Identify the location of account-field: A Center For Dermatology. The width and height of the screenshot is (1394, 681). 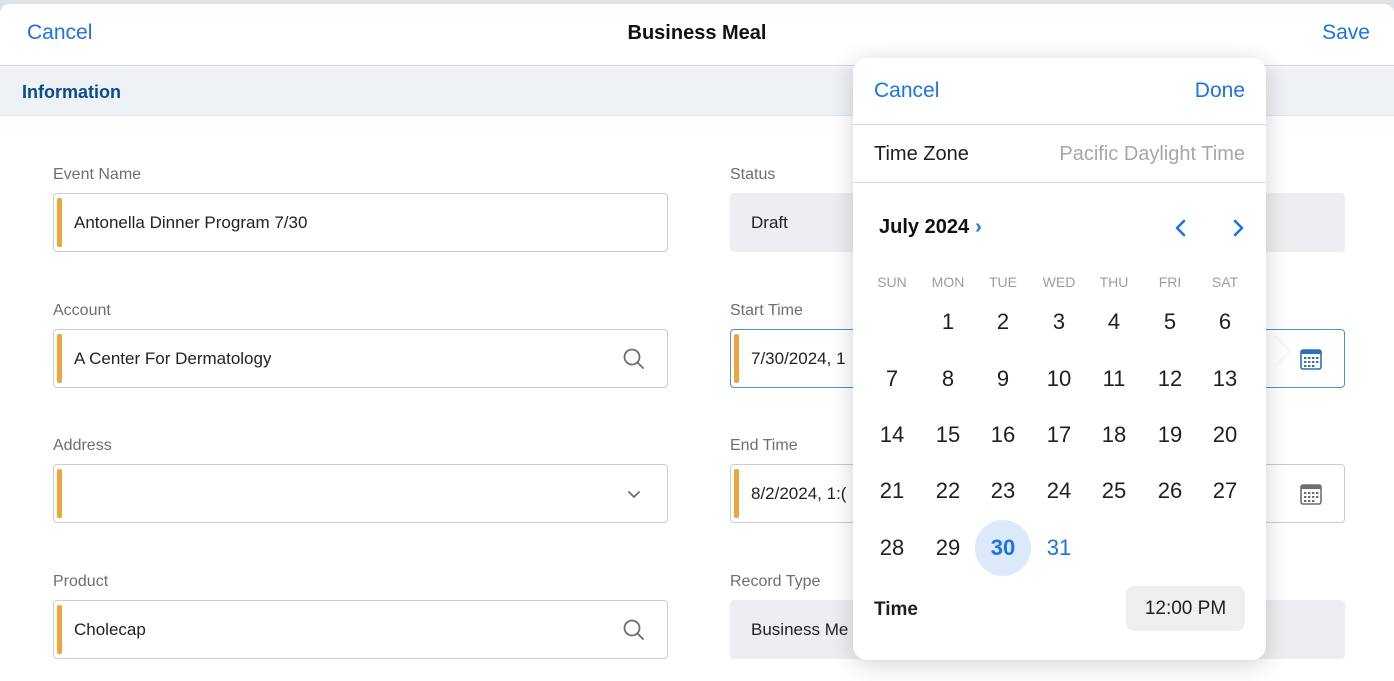
(360, 358).